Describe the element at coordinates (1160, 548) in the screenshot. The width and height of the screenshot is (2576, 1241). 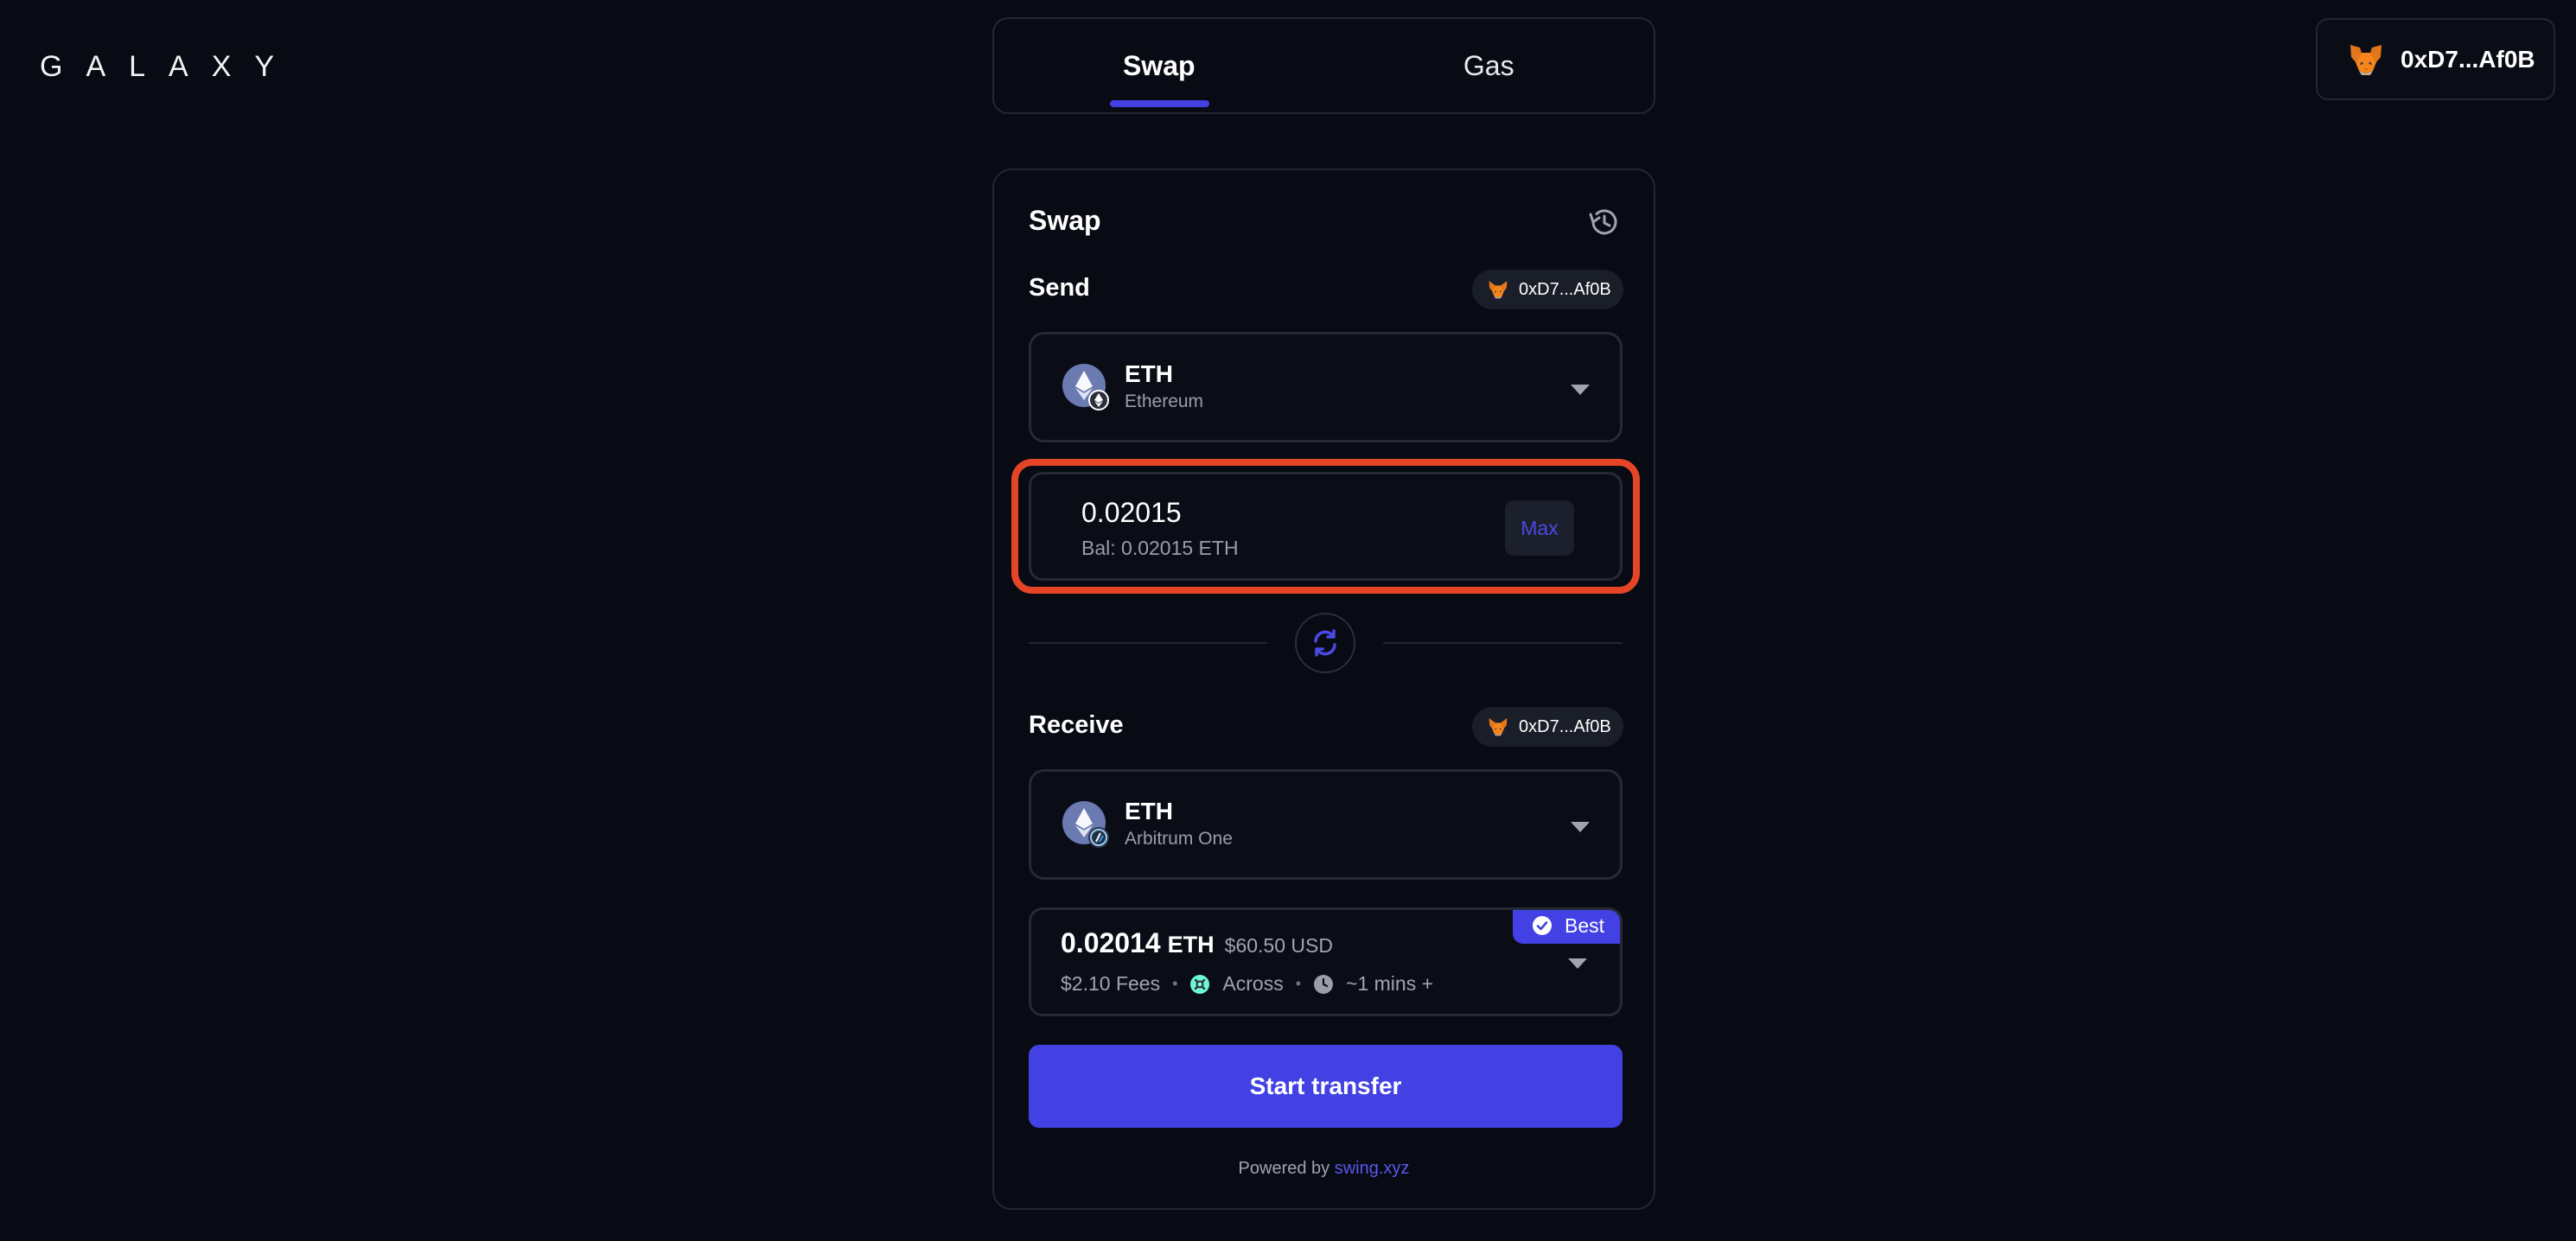
I see `send-balance: Bal: 0.02015 ETH` at that location.